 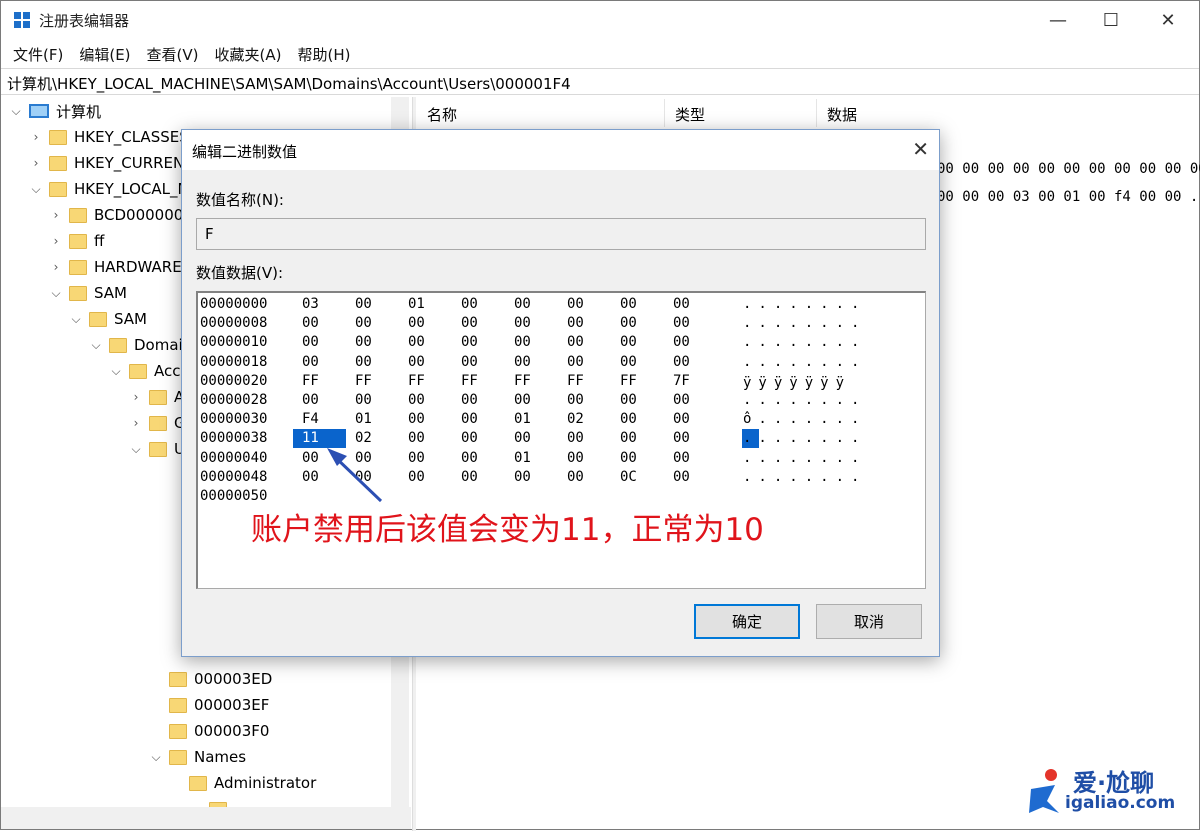 What do you see at coordinates (1120, 803) in the screenshot?
I see `watermark-site: igaliao.com` at bounding box center [1120, 803].